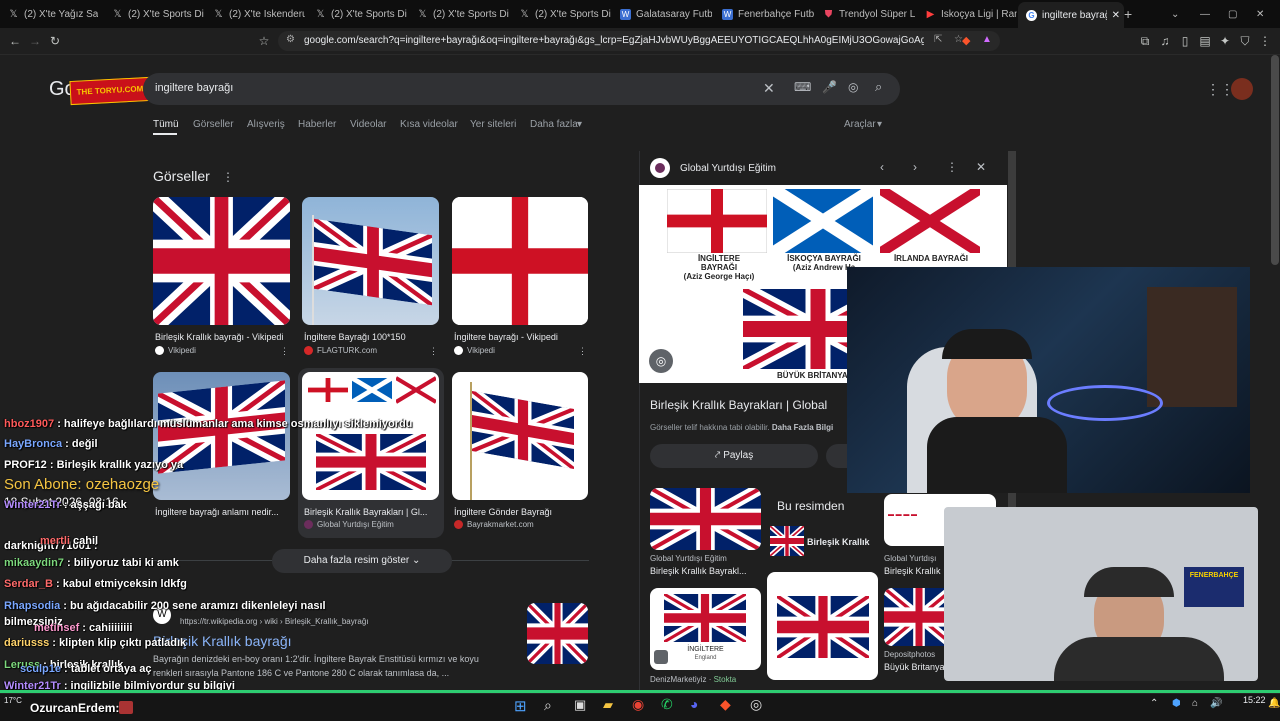  I want to click on search-input: ingiltere bayrağı, so click(194, 88).